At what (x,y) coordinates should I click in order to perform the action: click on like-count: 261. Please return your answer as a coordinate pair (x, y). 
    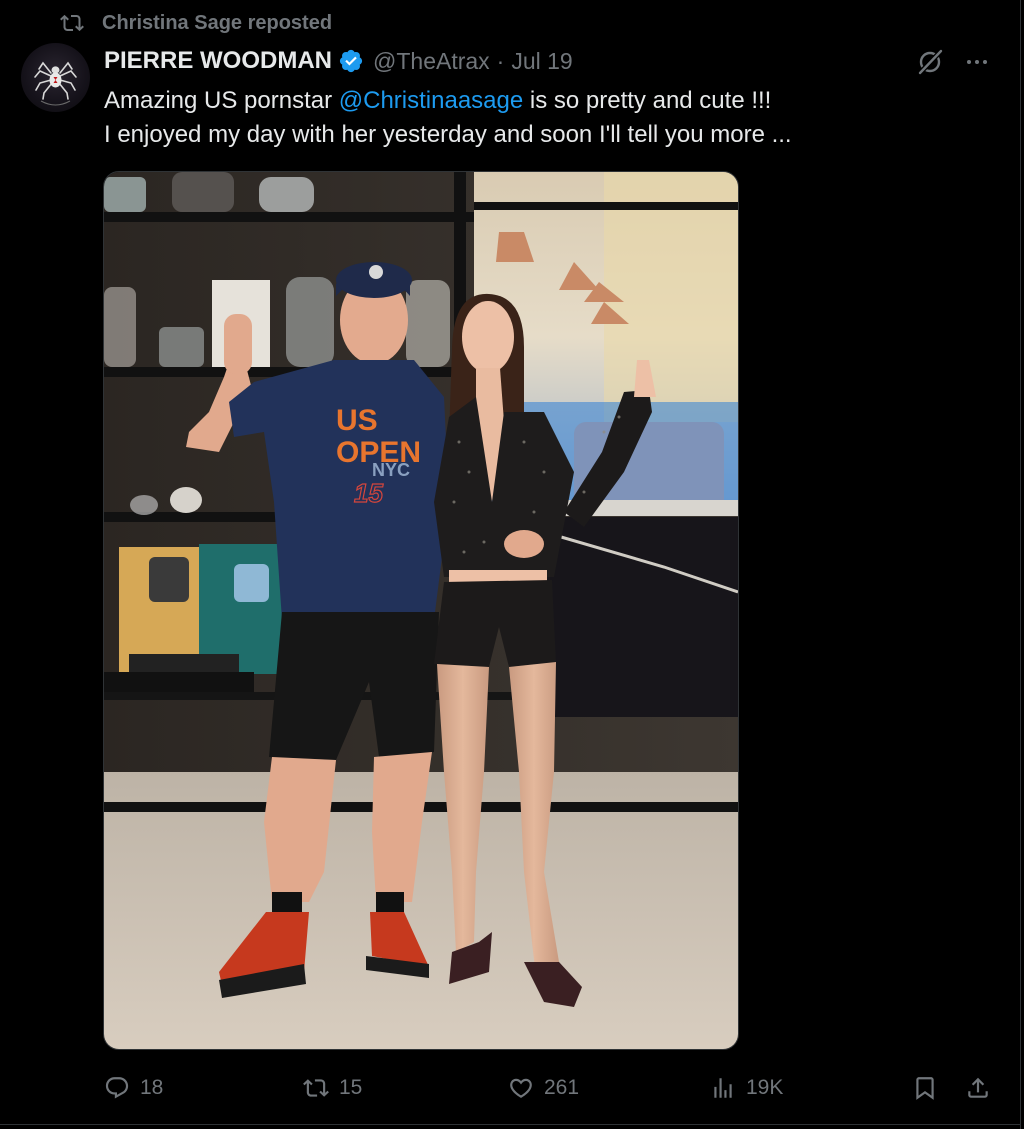
    Looking at the image, I should click on (562, 1087).